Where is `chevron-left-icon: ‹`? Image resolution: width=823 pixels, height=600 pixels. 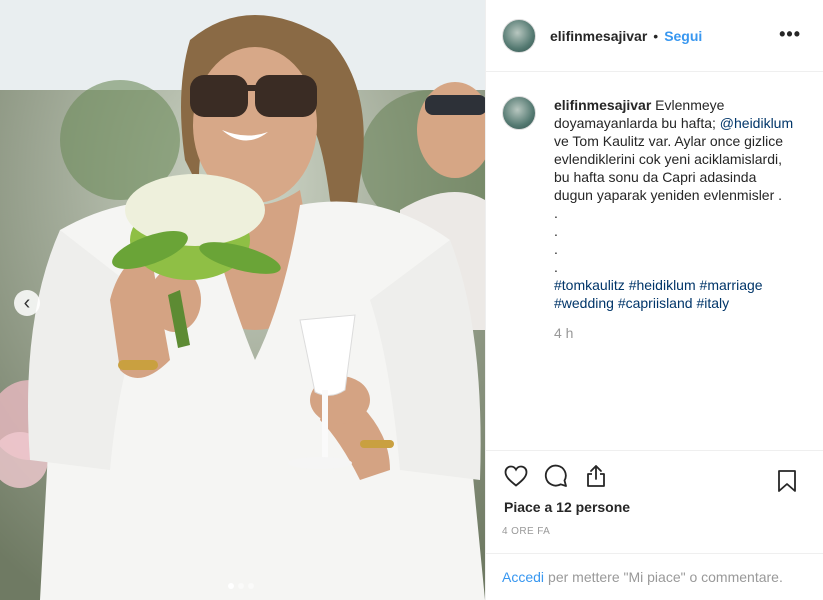
chevron-left-icon: ‹ is located at coordinates (27, 303).